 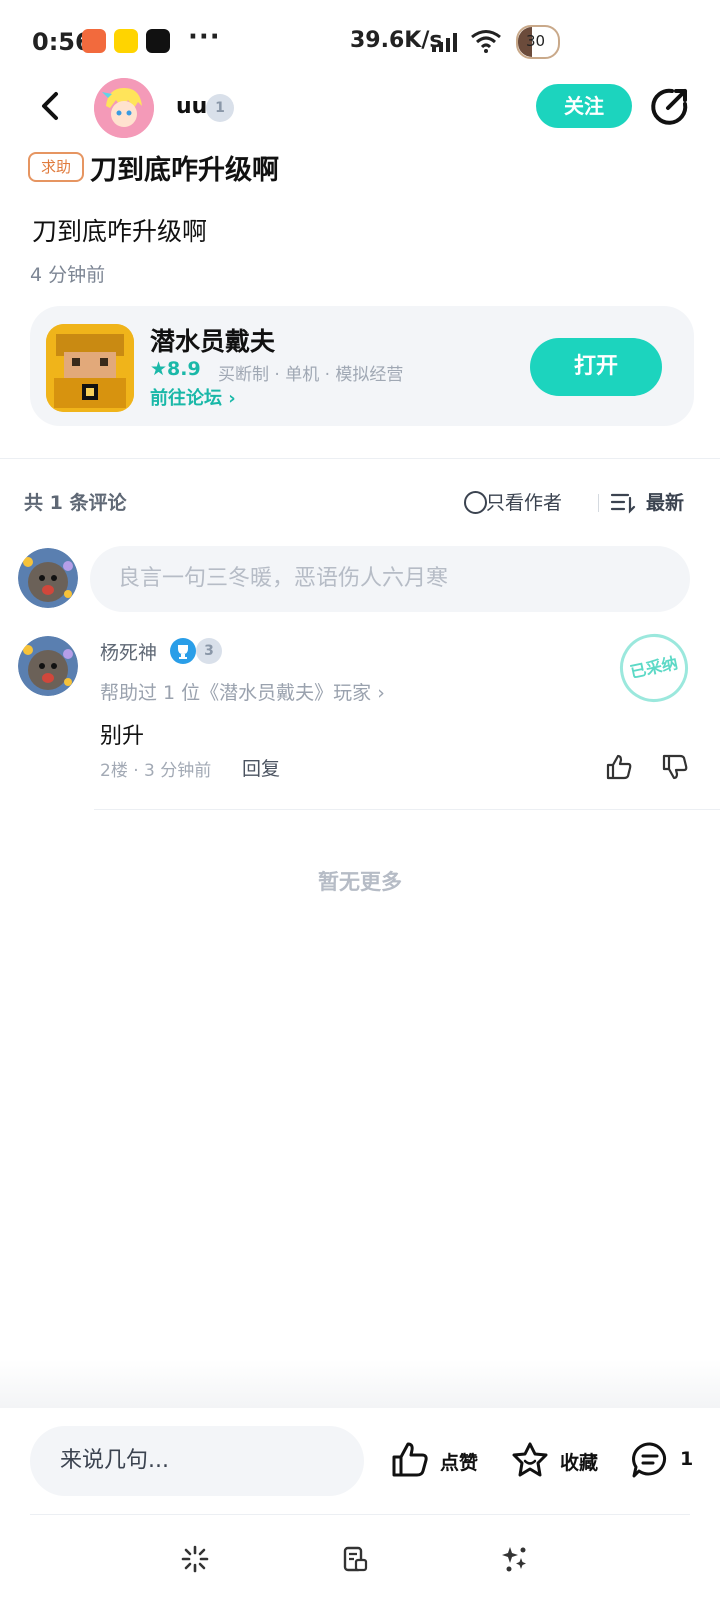 What do you see at coordinates (56, 167) in the screenshot?
I see `help-tag: 求助` at bounding box center [56, 167].